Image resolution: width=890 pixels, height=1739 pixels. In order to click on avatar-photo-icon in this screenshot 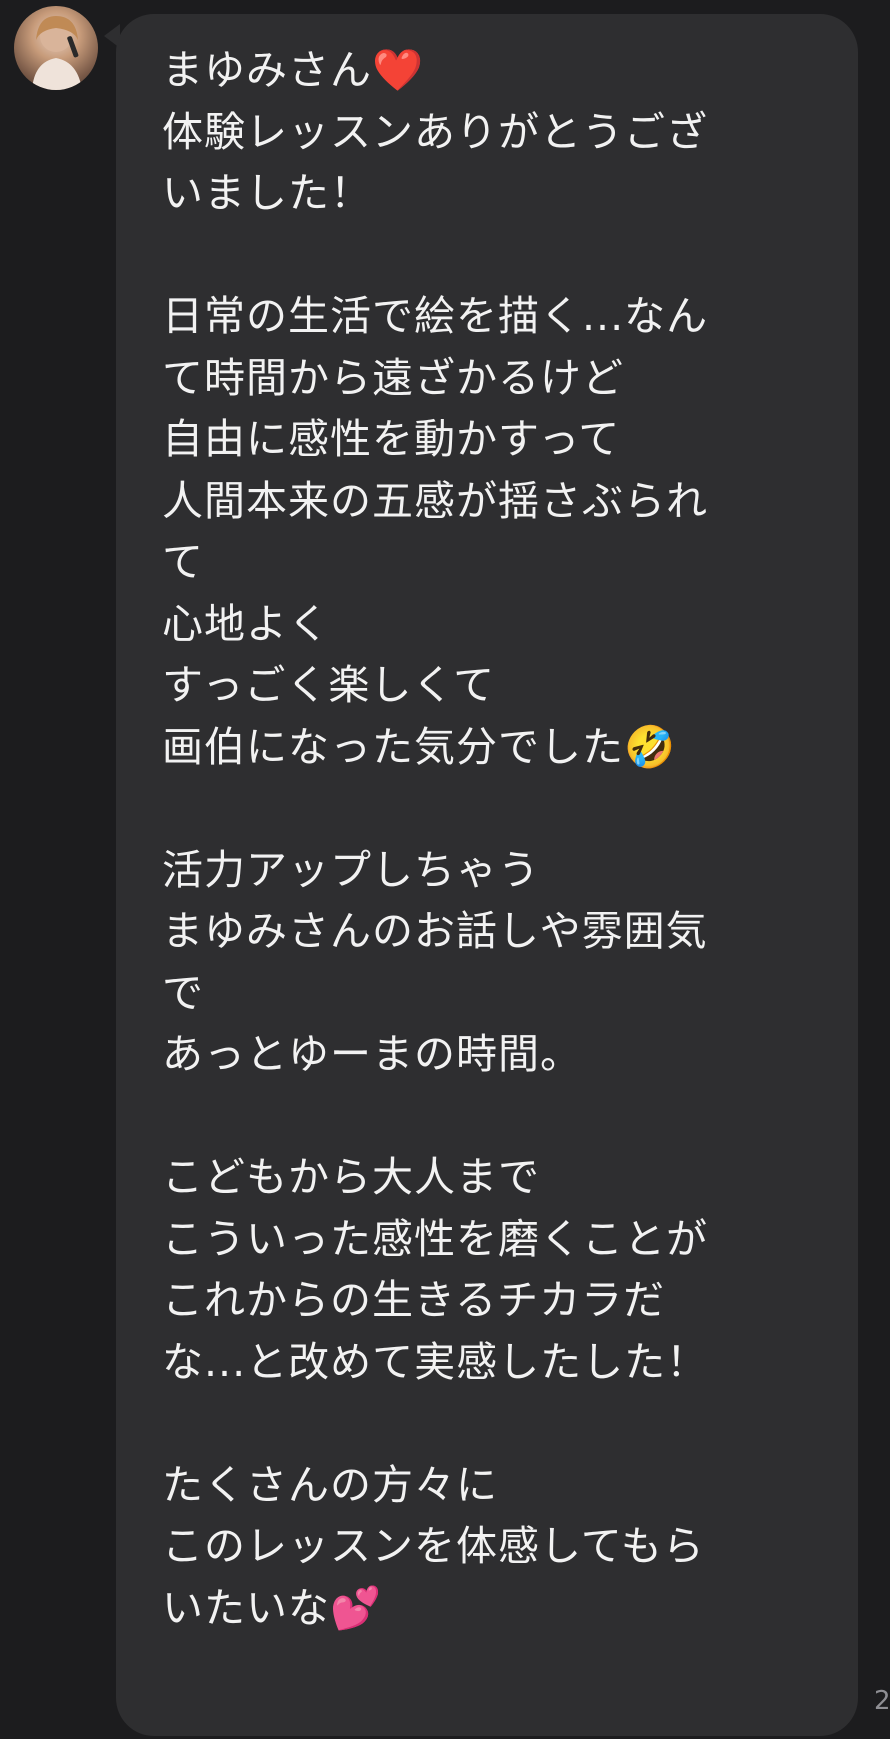, I will do `click(57, 53)`.